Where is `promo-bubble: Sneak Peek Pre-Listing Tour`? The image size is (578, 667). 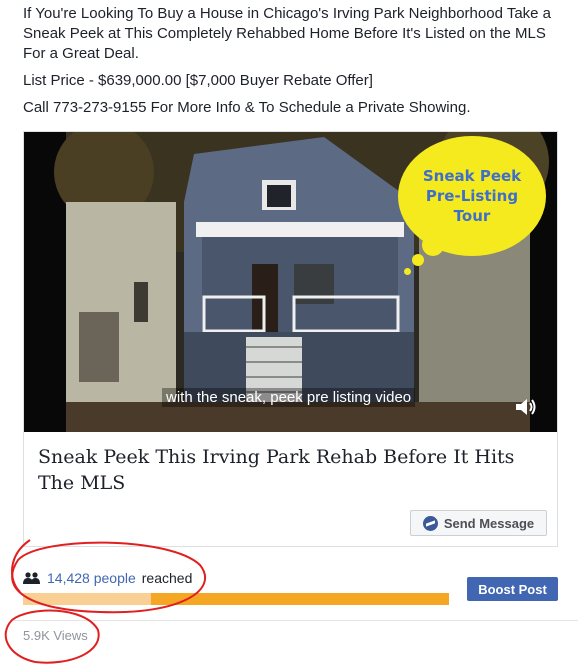 promo-bubble: Sneak Peek Pre-Listing Tour is located at coordinates (472, 211).